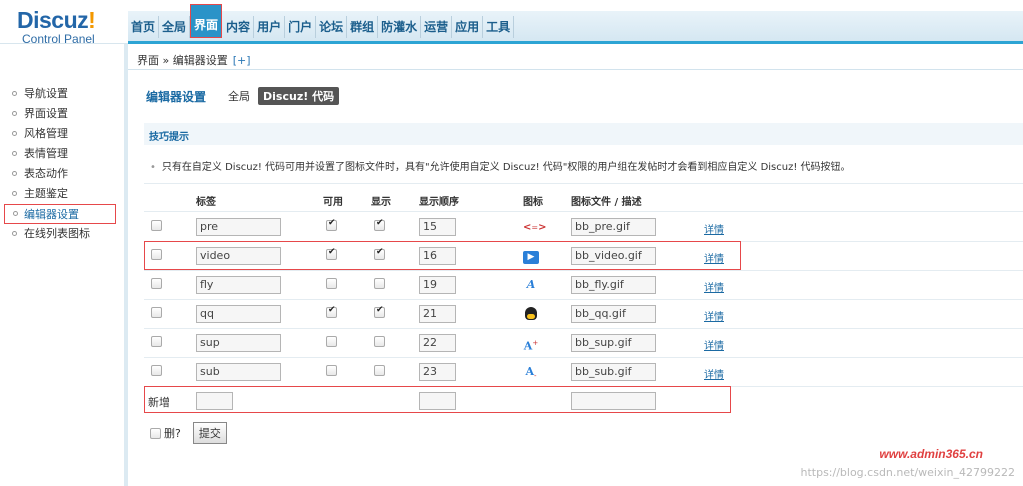 This screenshot has height=486, width=1023. I want to click on pre-icon: <=>, so click(535, 227).